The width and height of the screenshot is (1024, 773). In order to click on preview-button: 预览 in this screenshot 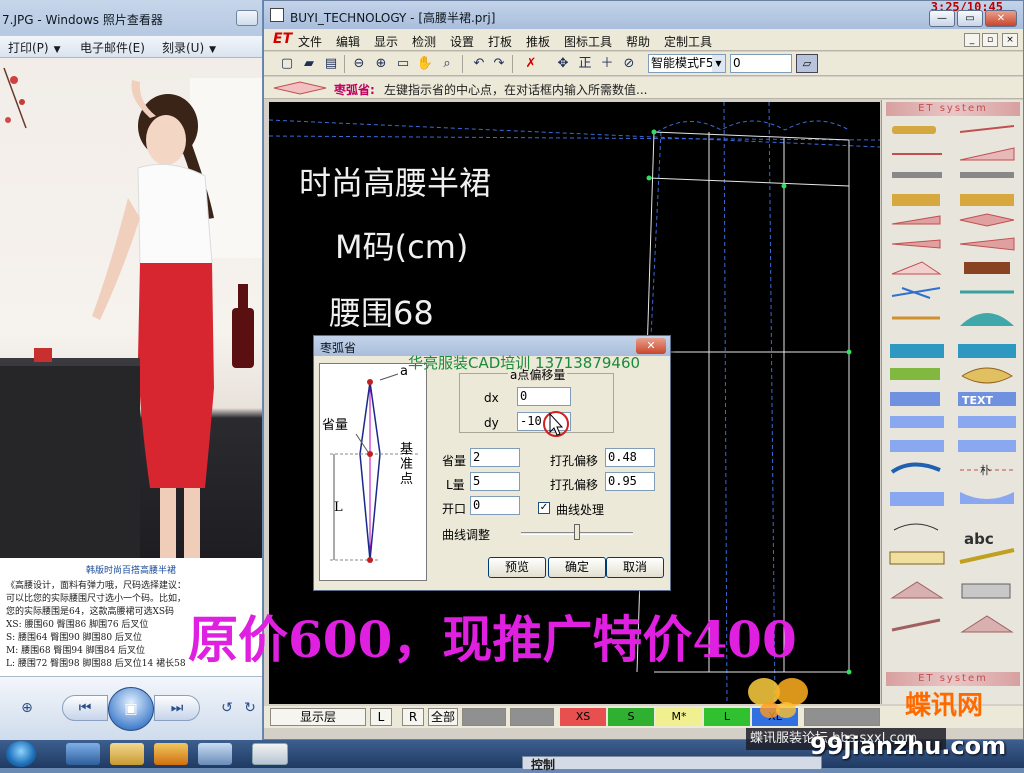, I will do `click(517, 567)`.